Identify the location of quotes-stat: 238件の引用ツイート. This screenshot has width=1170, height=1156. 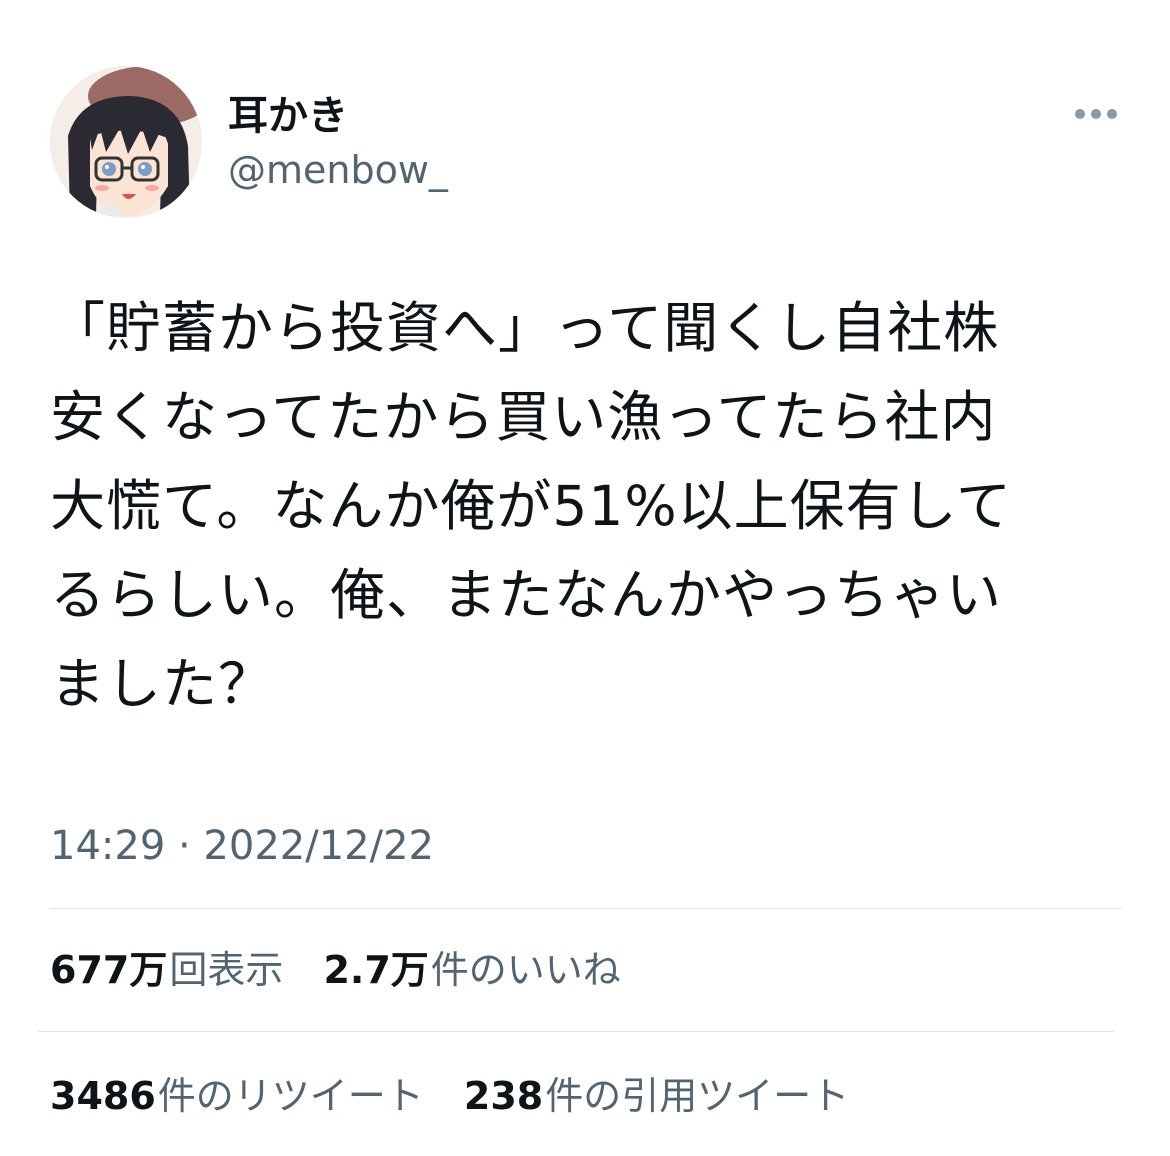
(656, 1096).